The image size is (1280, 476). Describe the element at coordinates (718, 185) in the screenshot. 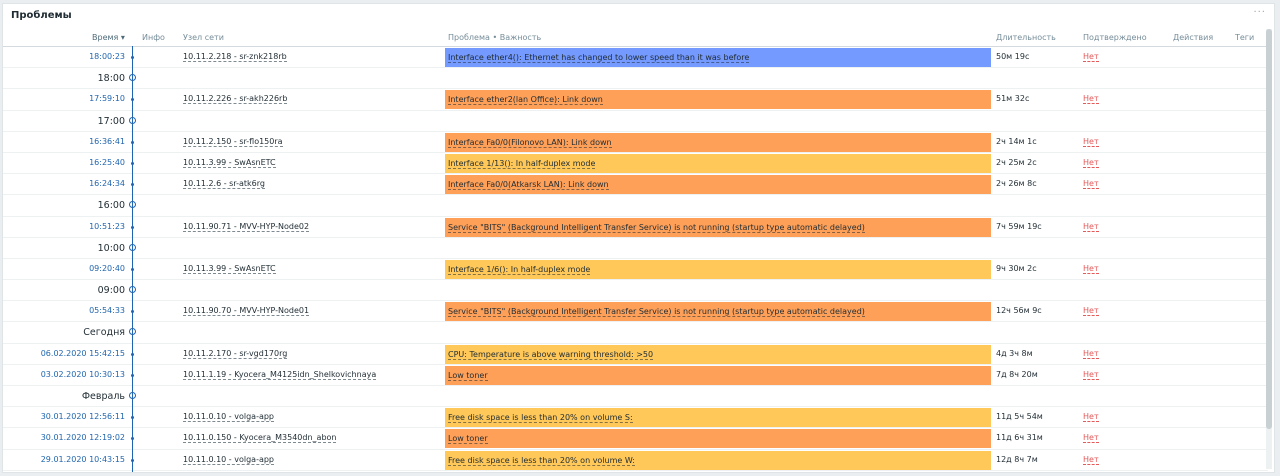

I see `problem-cell: Interface Fa0/0(Atkarsk LAN): Link down` at that location.